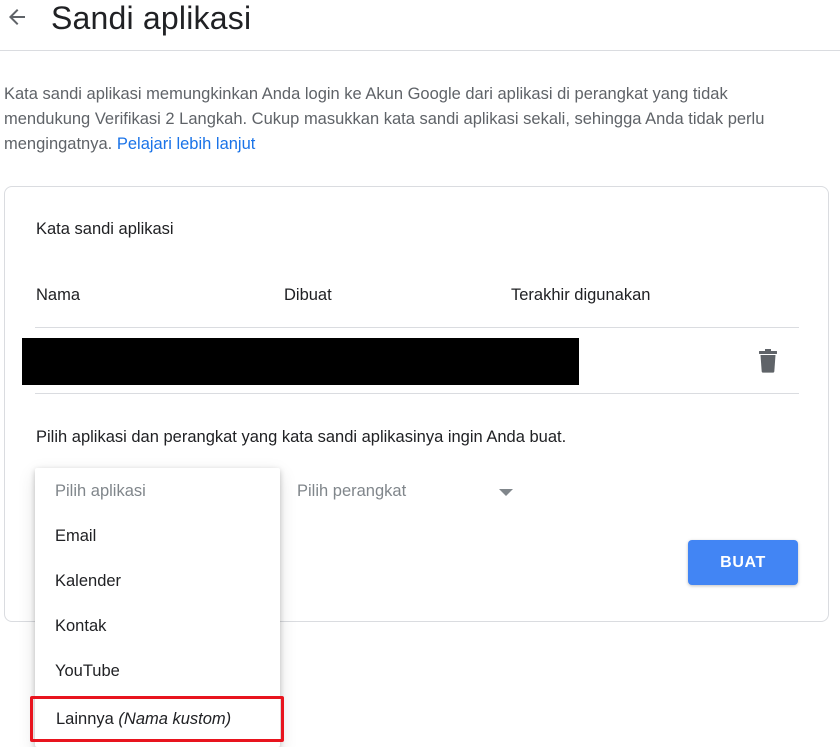 Image resolution: width=840 pixels, height=747 pixels. What do you see at coordinates (506, 492) in the screenshot?
I see `dropdown-caret-icon` at bounding box center [506, 492].